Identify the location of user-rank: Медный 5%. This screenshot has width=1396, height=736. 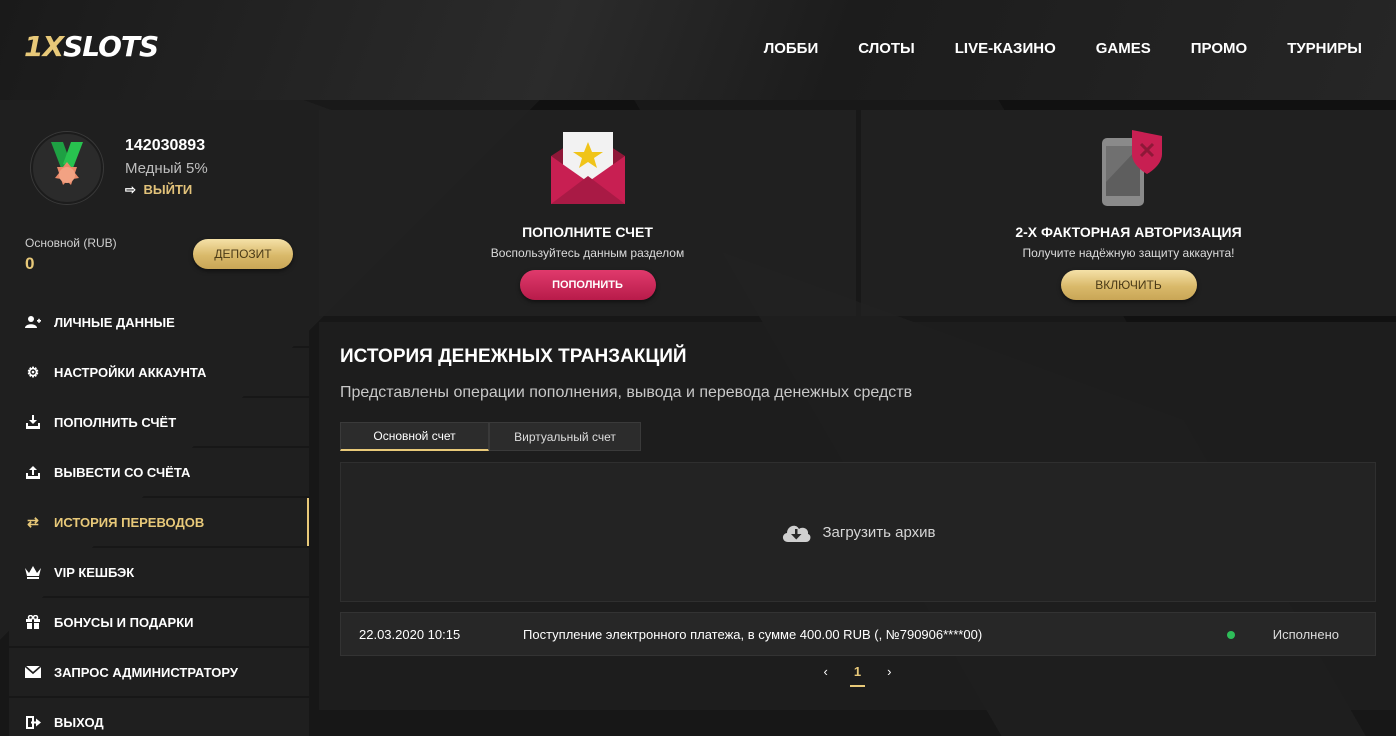
(166, 168).